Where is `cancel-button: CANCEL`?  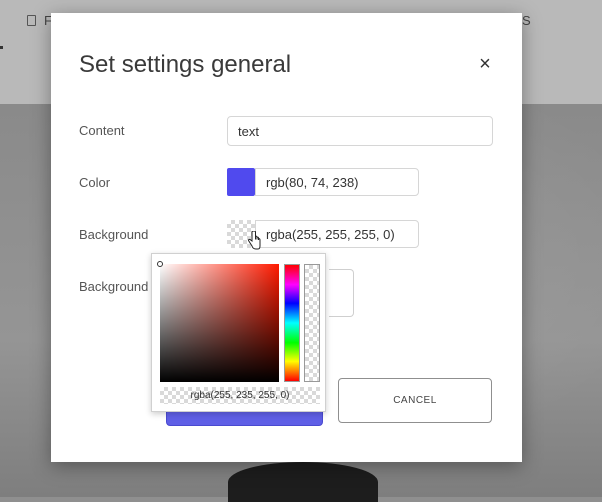
cancel-button: CANCEL is located at coordinates (415, 400).